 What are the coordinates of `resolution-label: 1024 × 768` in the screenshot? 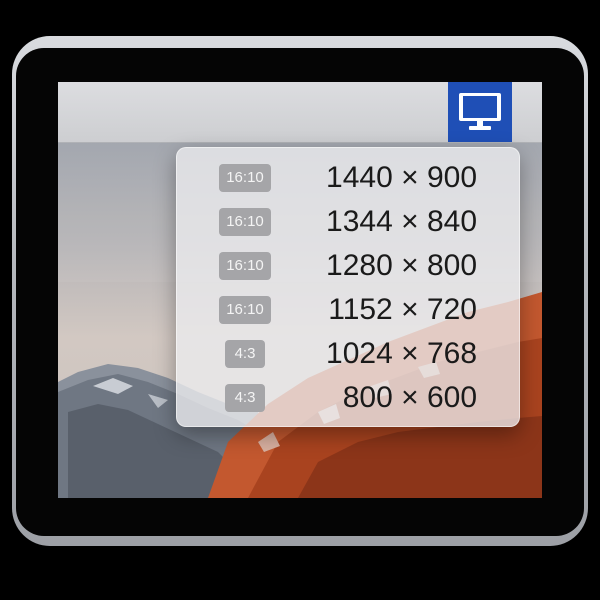 It's located at (401, 353).